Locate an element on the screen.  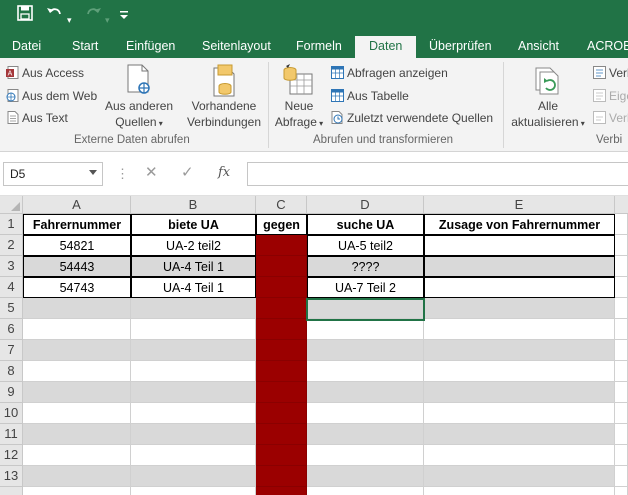
cell-a1: Fahrernummer is located at coordinates (77, 224).